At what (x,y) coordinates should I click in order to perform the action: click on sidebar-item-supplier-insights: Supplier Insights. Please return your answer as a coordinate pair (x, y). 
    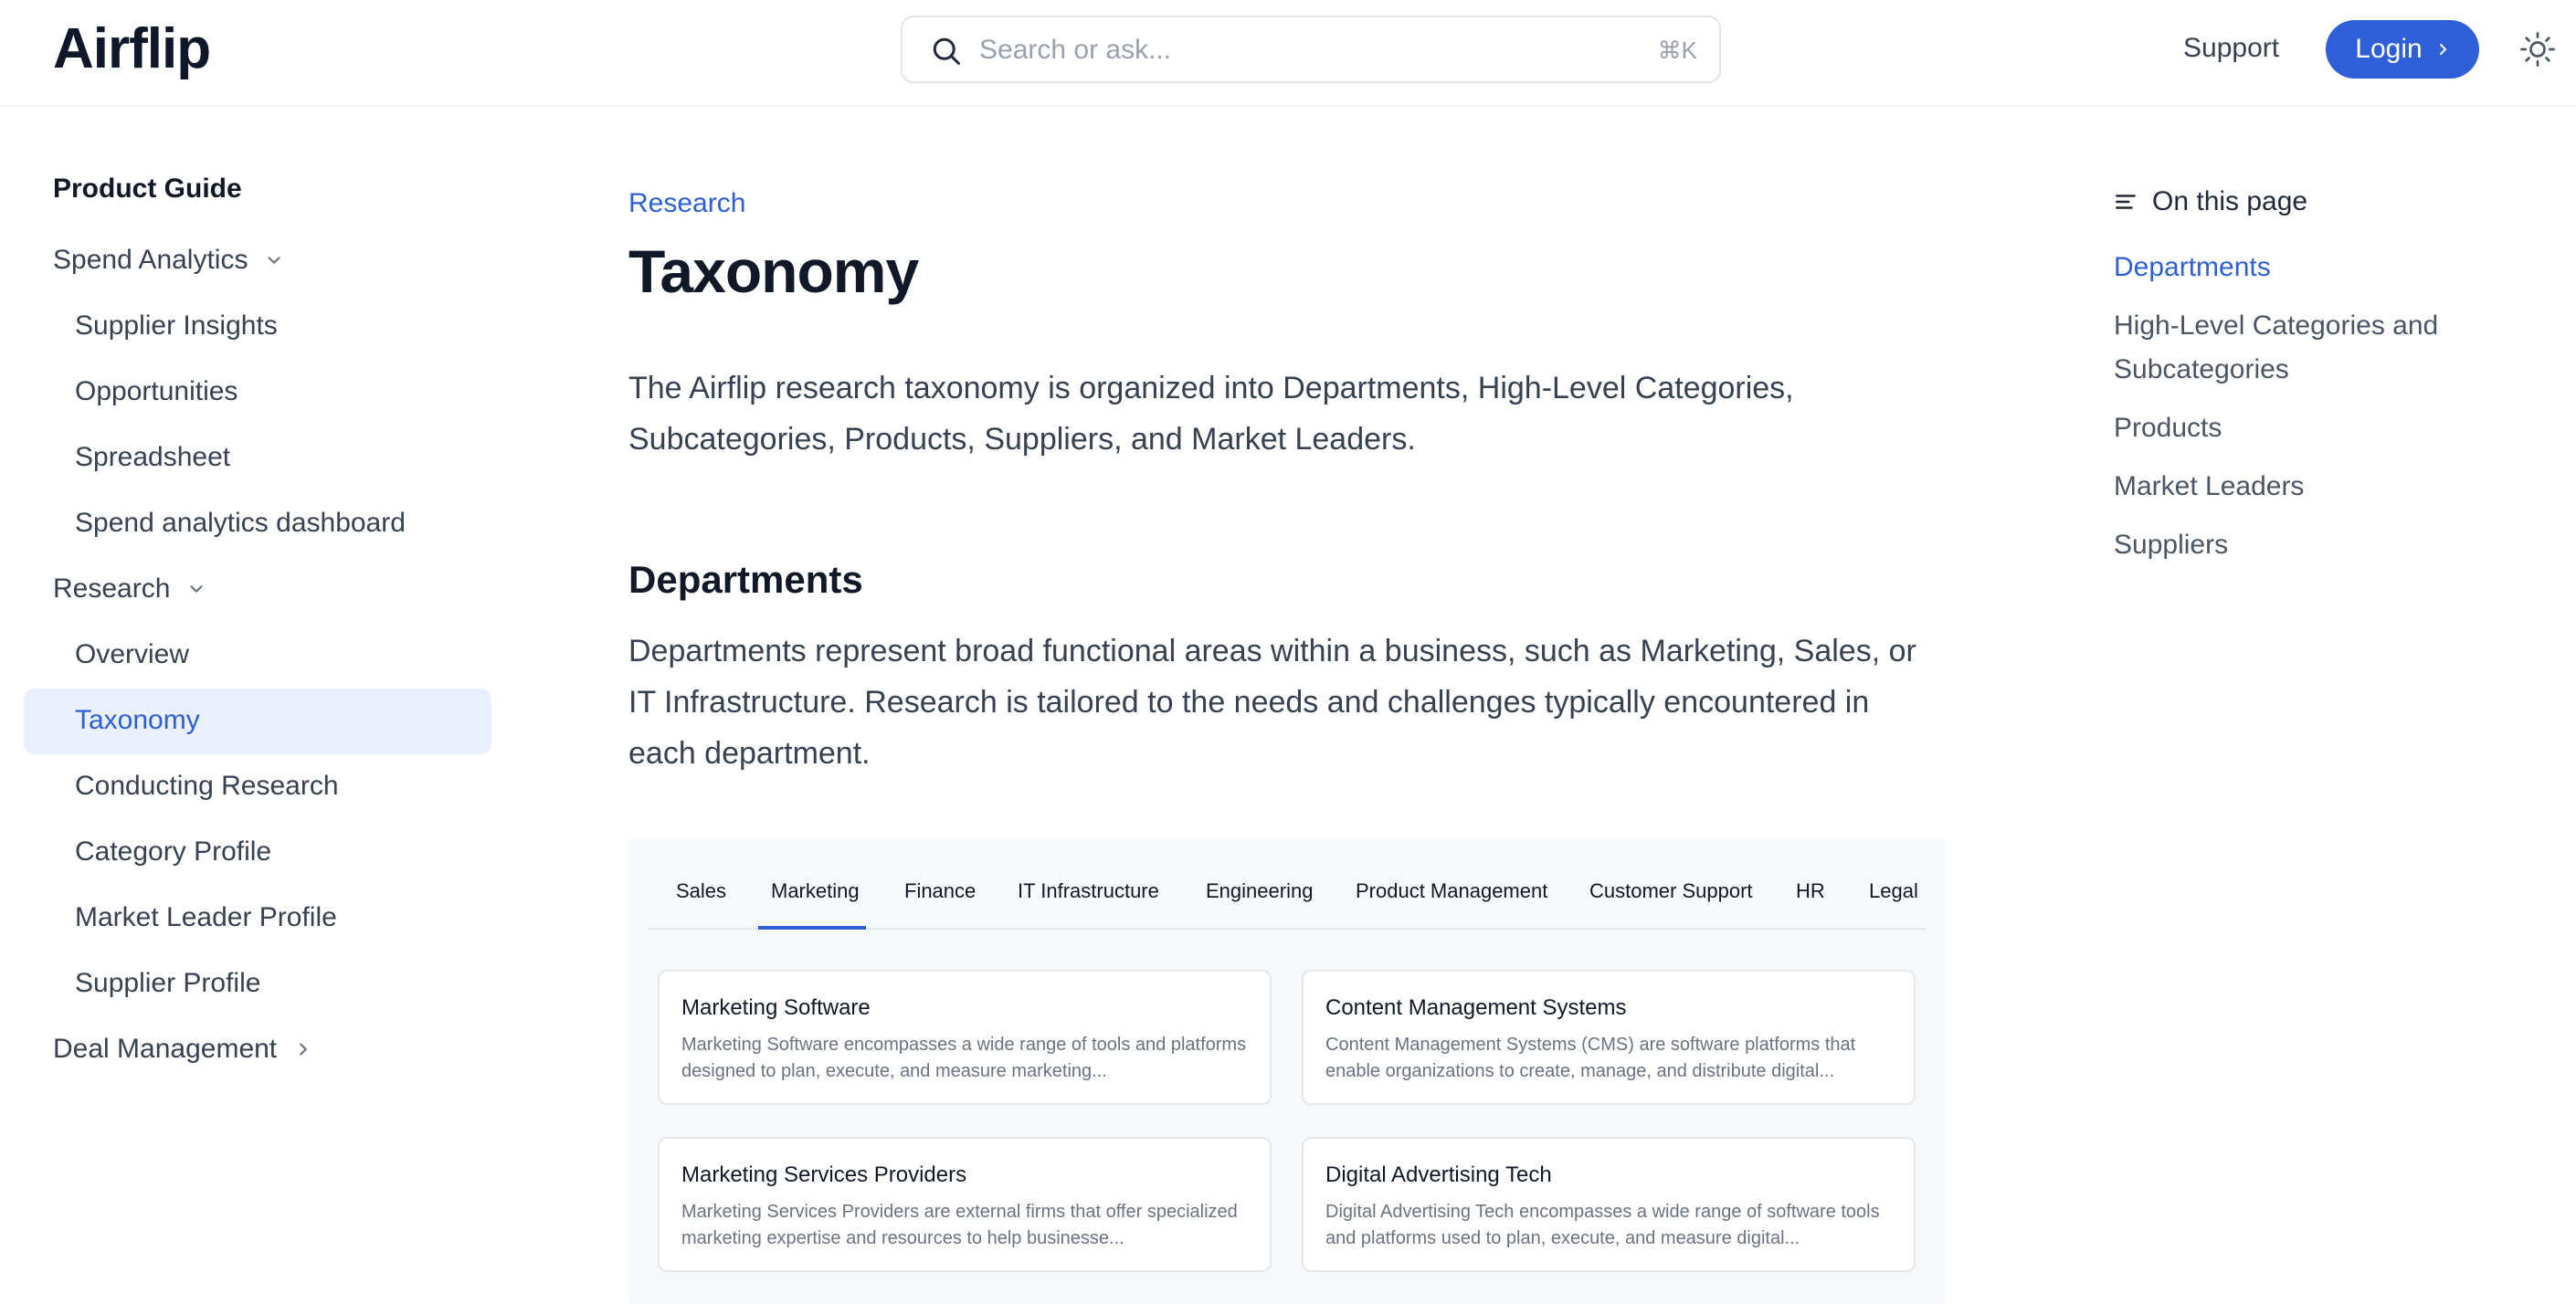
    Looking at the image, I should click on (176, 326).